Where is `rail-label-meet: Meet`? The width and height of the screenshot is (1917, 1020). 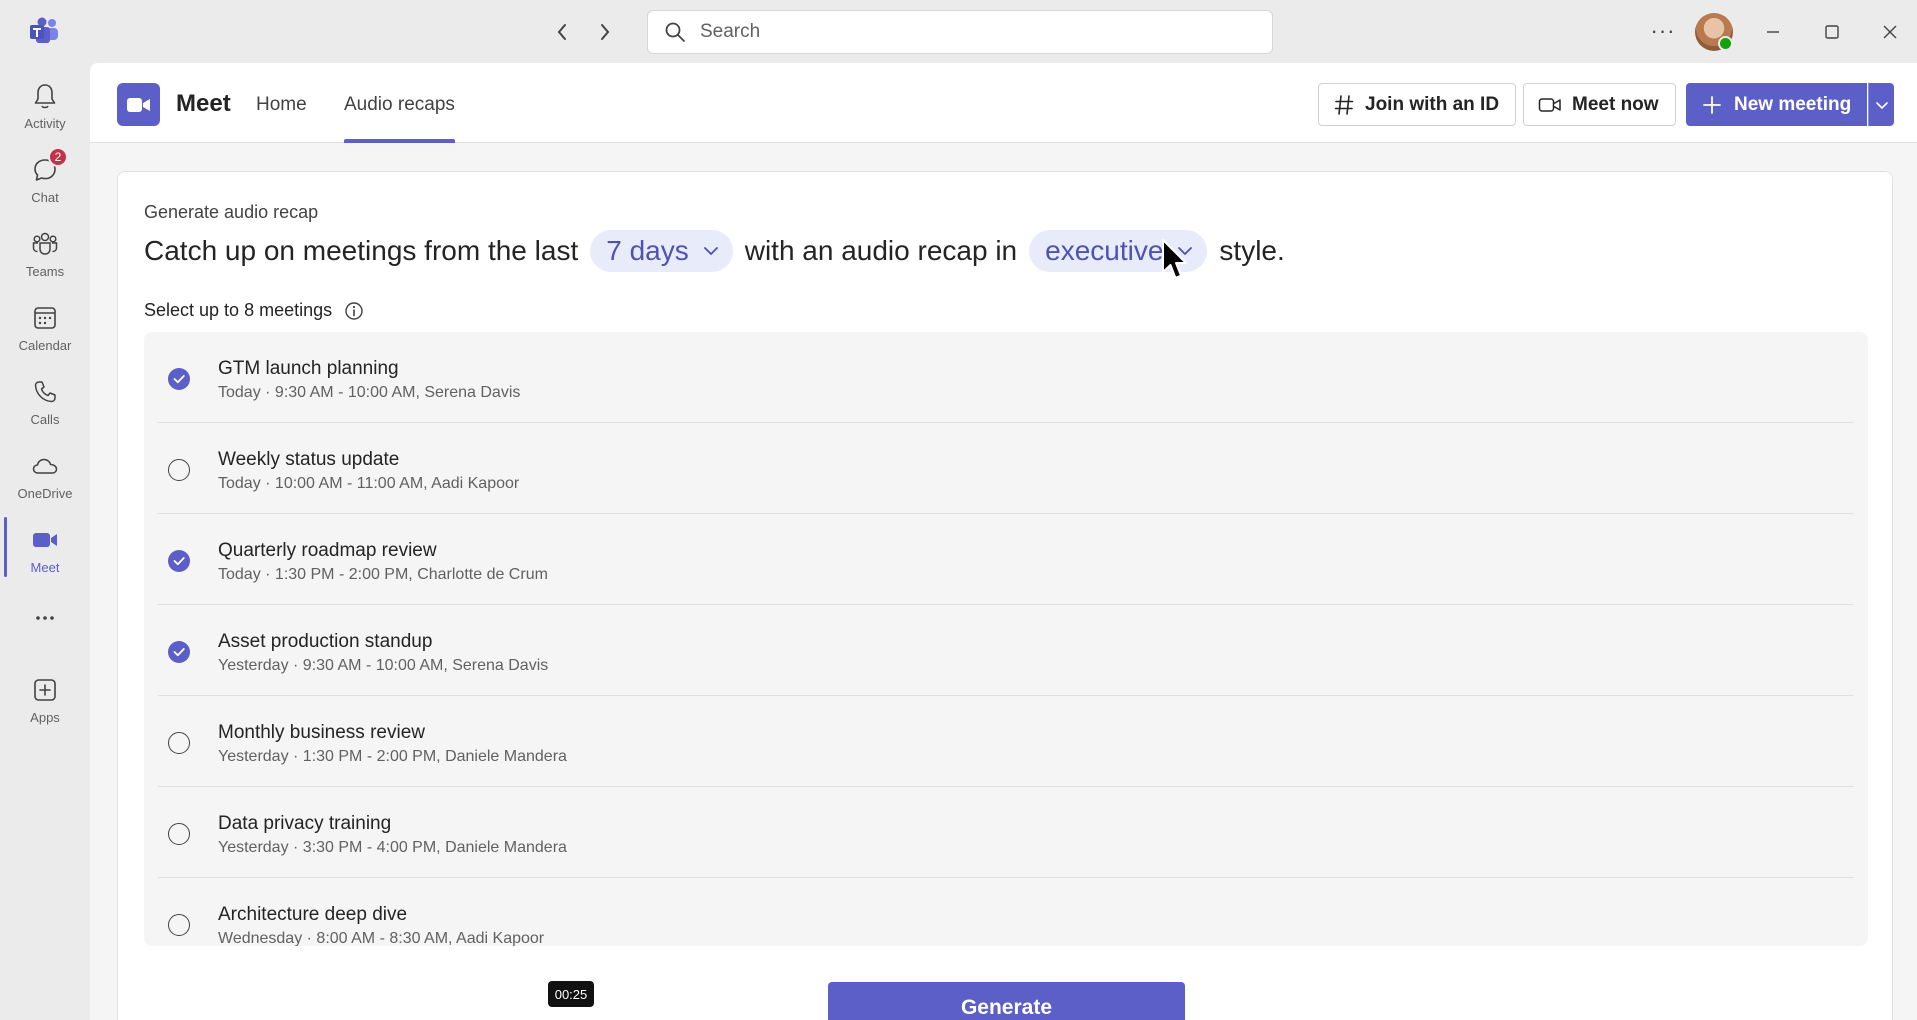 rail-label-meet: Meet is located at coordinates (45, 567).